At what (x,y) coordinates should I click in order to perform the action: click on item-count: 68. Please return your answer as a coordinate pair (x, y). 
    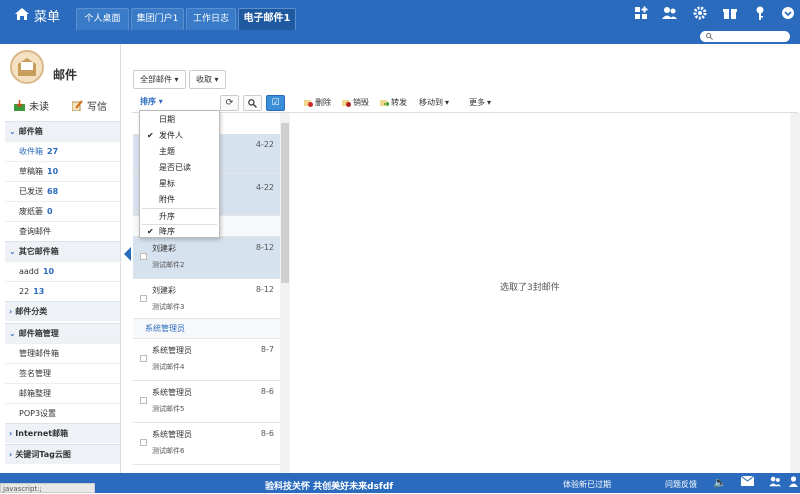
    Looking at the image, I should click on (53, 191).